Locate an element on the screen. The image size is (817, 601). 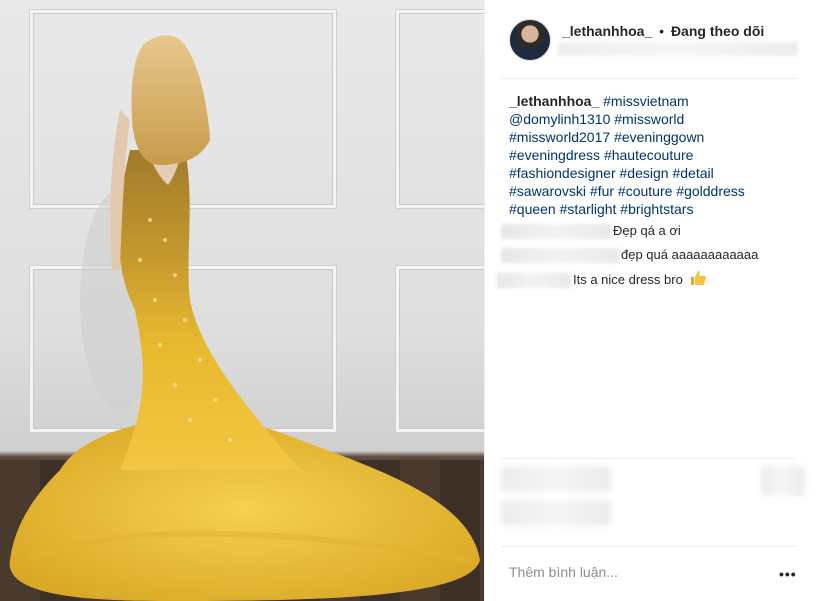
comment-row: Its a nice dress bro is located at coordinates (602, 279).